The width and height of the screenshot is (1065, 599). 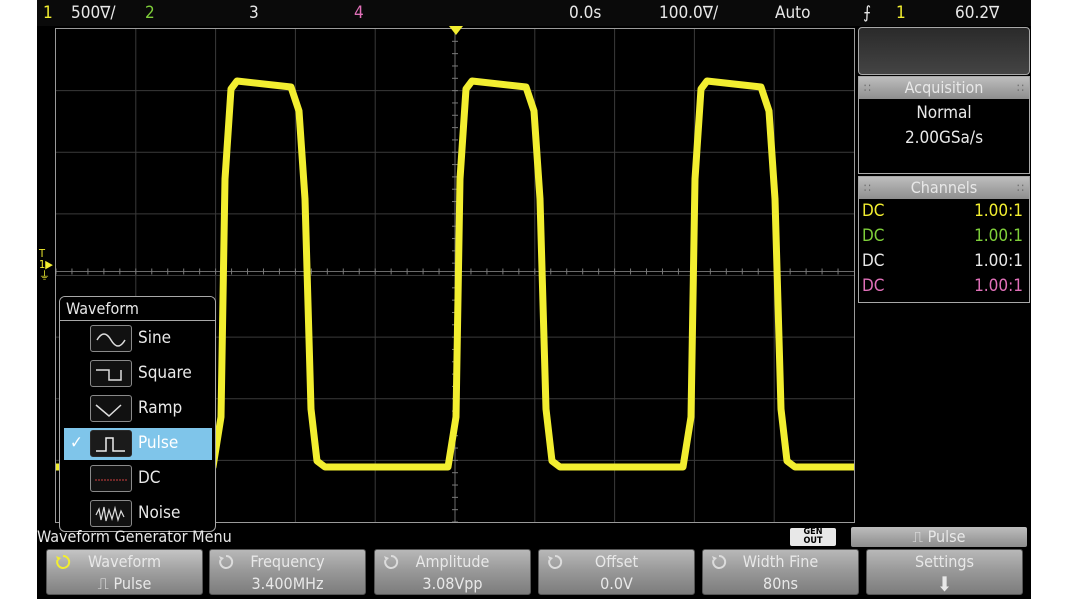 What do you see at coordinates (111, 513) in the screenshot?
I see `noise-icon` at bounding box center [111, 513].